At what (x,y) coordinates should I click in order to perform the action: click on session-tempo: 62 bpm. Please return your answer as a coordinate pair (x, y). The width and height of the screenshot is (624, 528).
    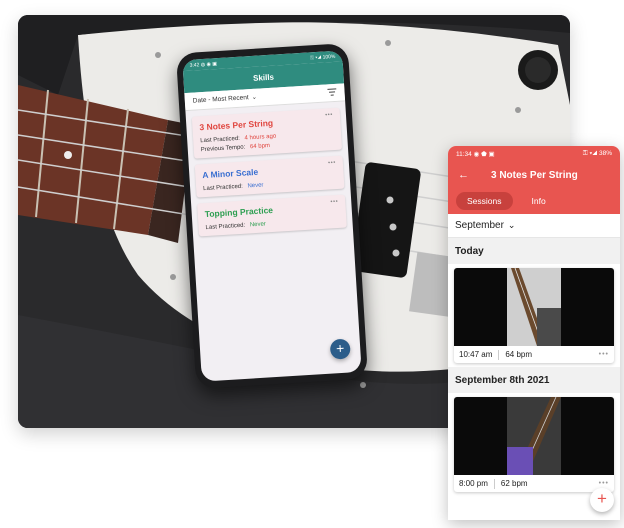
    Looking at the image, I should click on (514, 483).